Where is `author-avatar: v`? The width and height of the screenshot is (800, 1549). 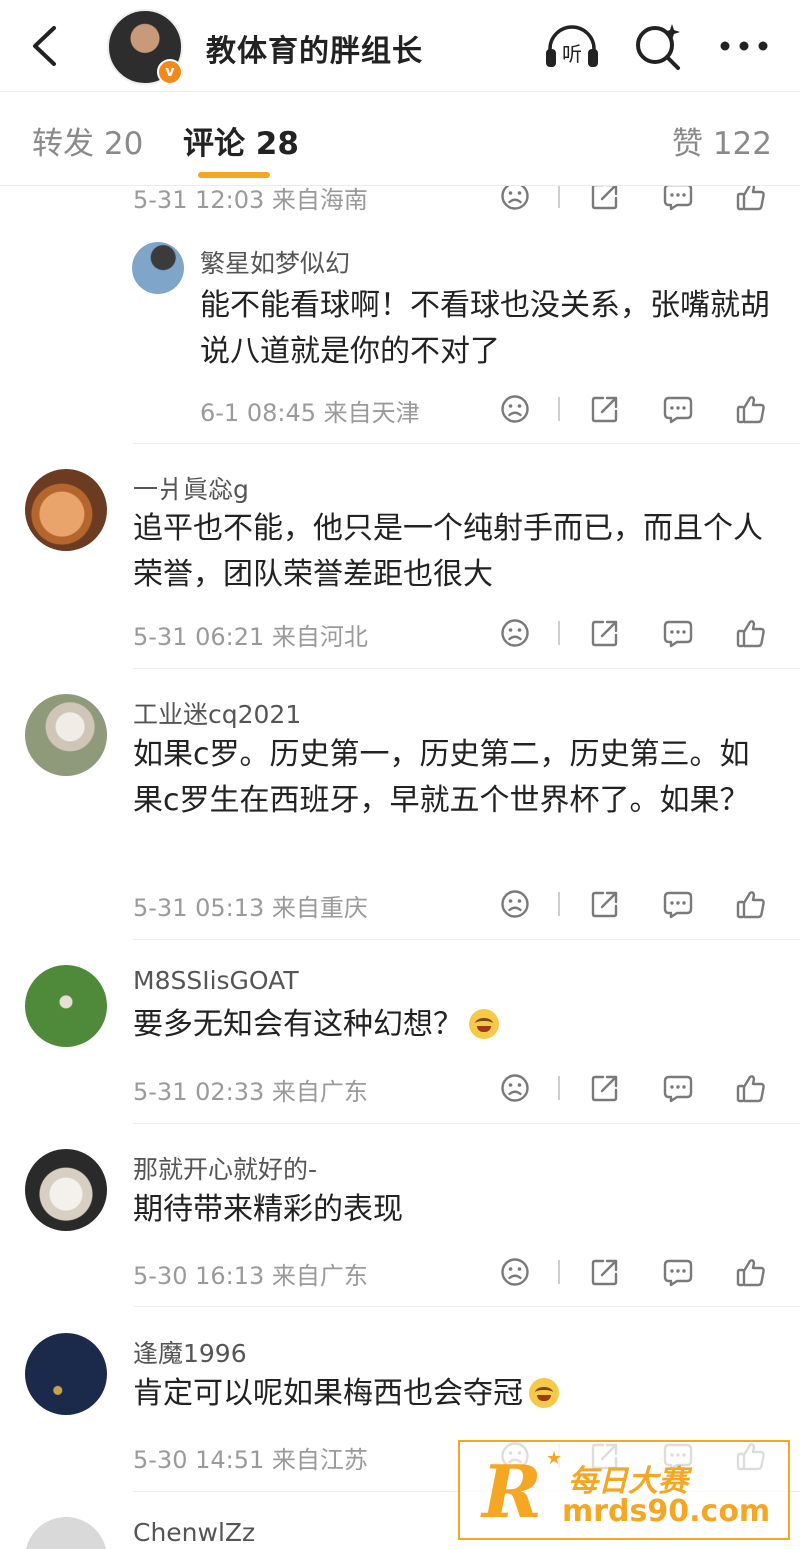
author-avatar: v is located at coordinates (145, 47).